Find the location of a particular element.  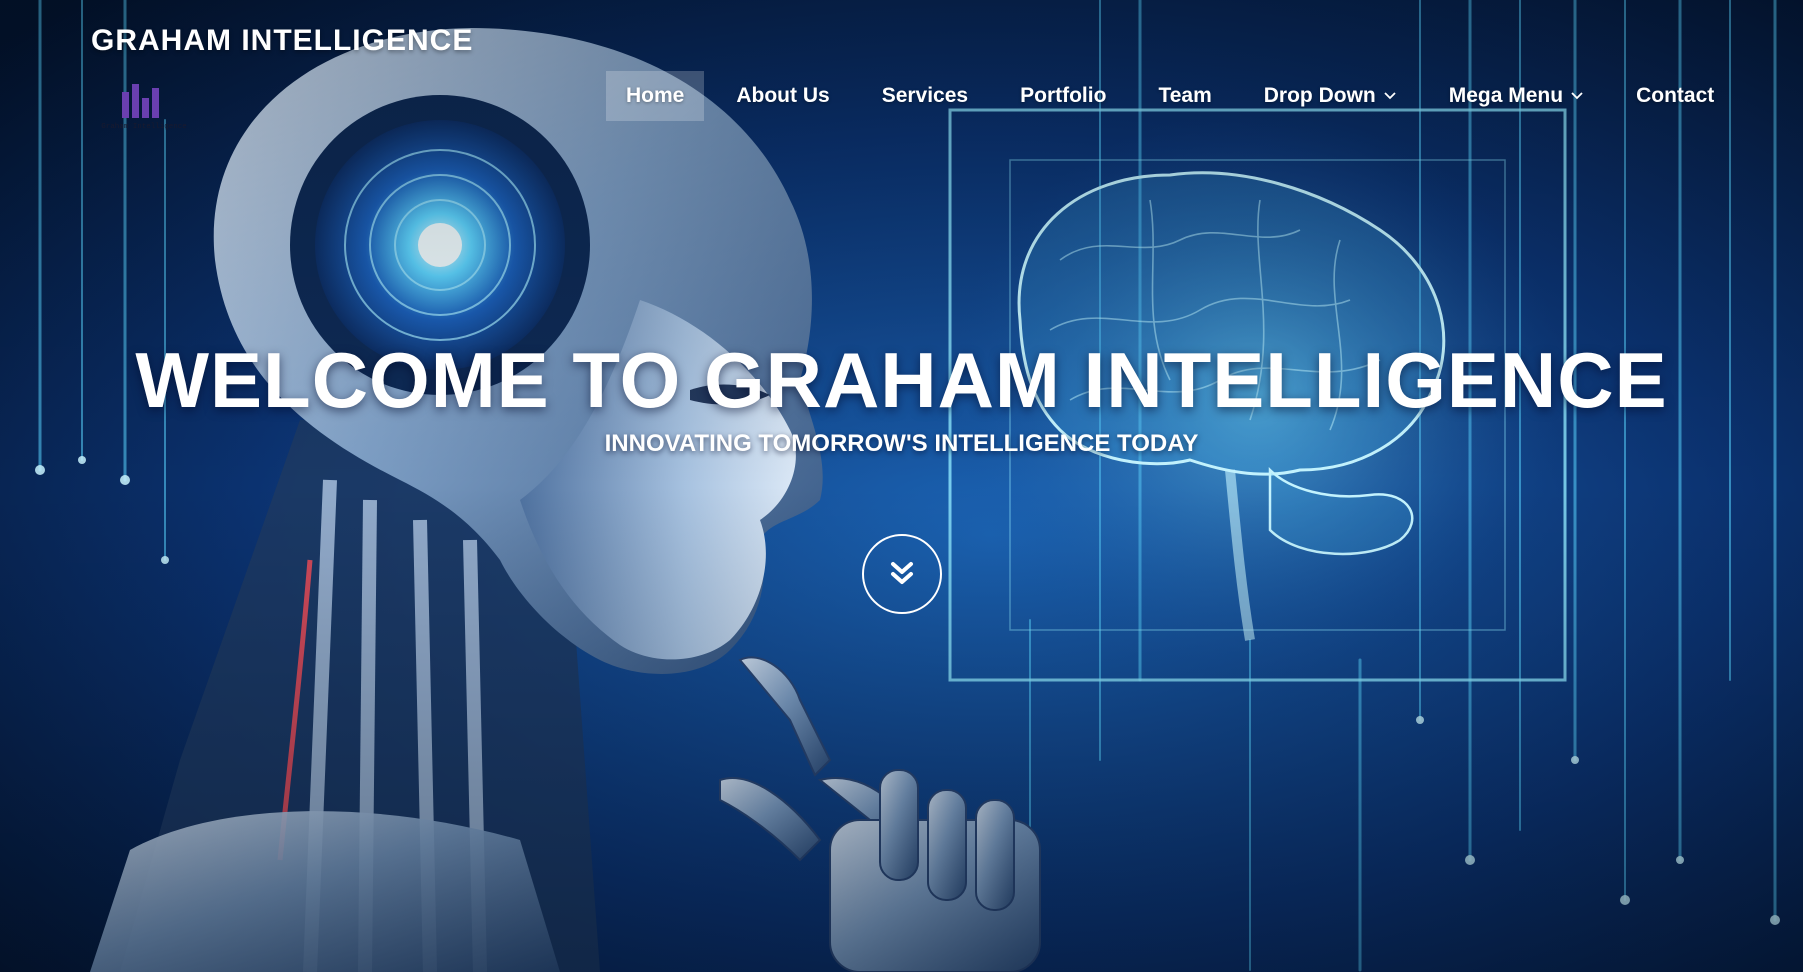

nav-item-team: Team is located at coordinates (1184, 96).